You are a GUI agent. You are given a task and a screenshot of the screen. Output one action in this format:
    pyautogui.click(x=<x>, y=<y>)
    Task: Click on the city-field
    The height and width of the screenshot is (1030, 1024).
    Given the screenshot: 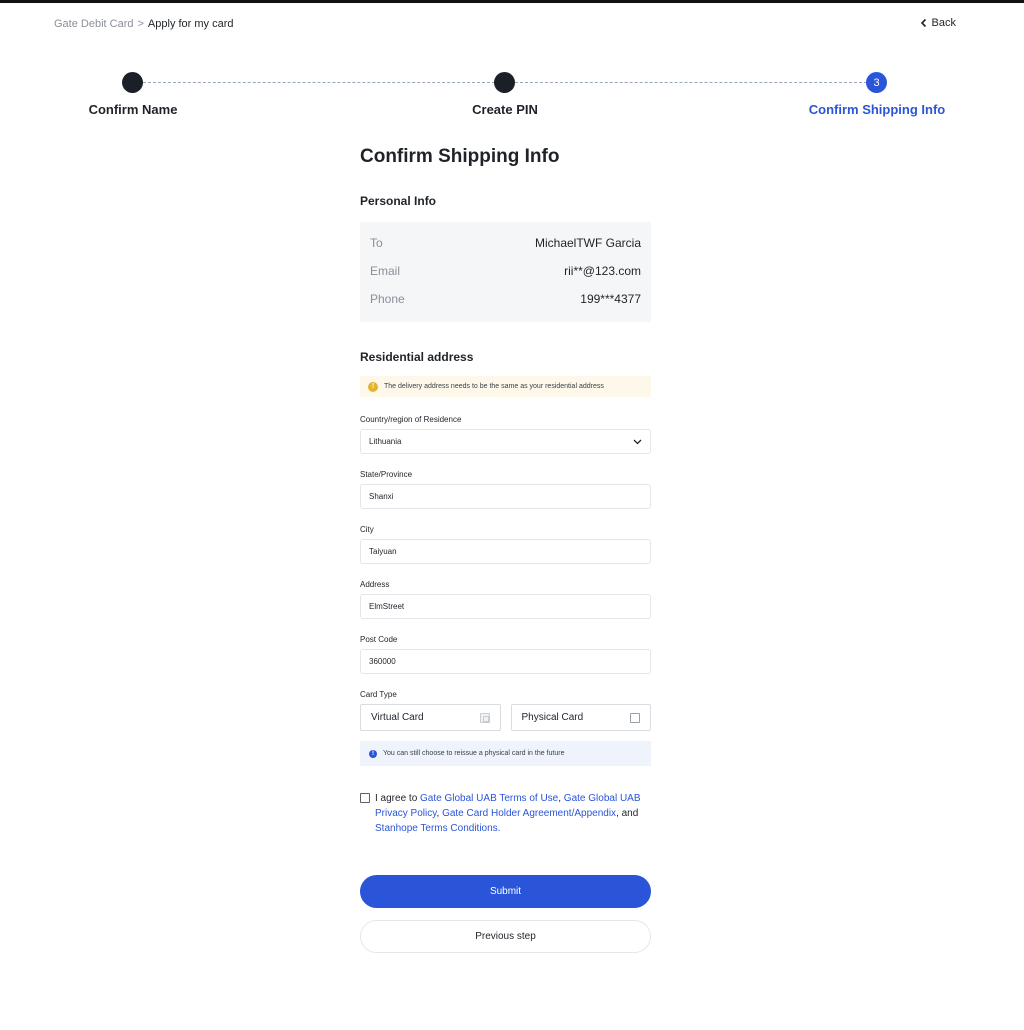 What is the action you would take?
    pyautogui.click(x=505, y=551)
    